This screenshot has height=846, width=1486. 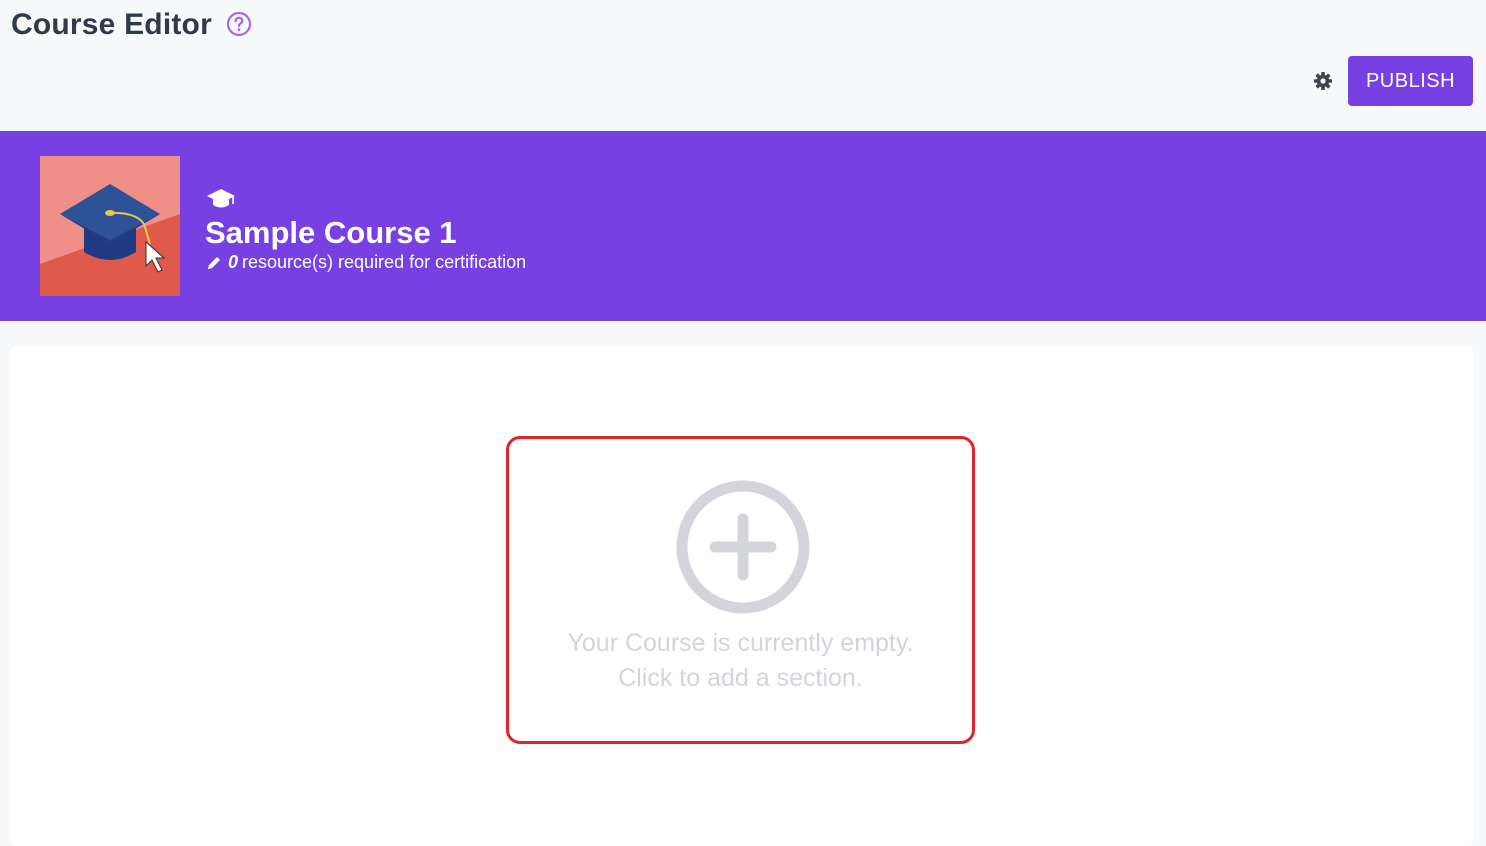 What do you see at coordinates (331, 232) in the screenshot?
I see `course-title: Sample Course 1` at bounding box center [331, 232].